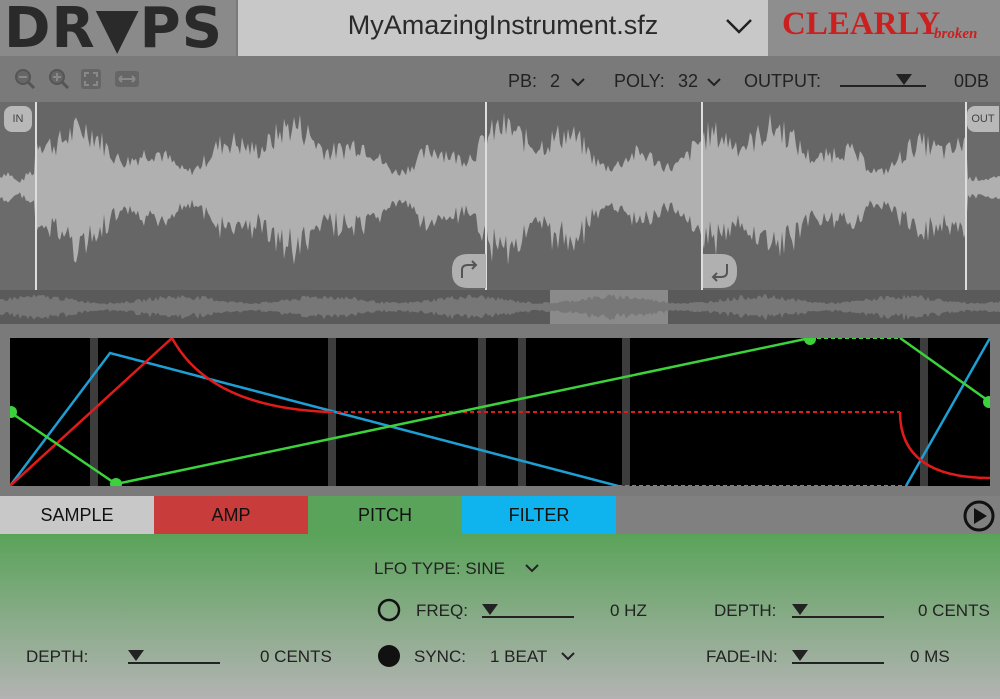  What do you see at coordinates (18, 119) in the screenshot?
I see `in-marker-label: IN` at bounding box center [18, 119].